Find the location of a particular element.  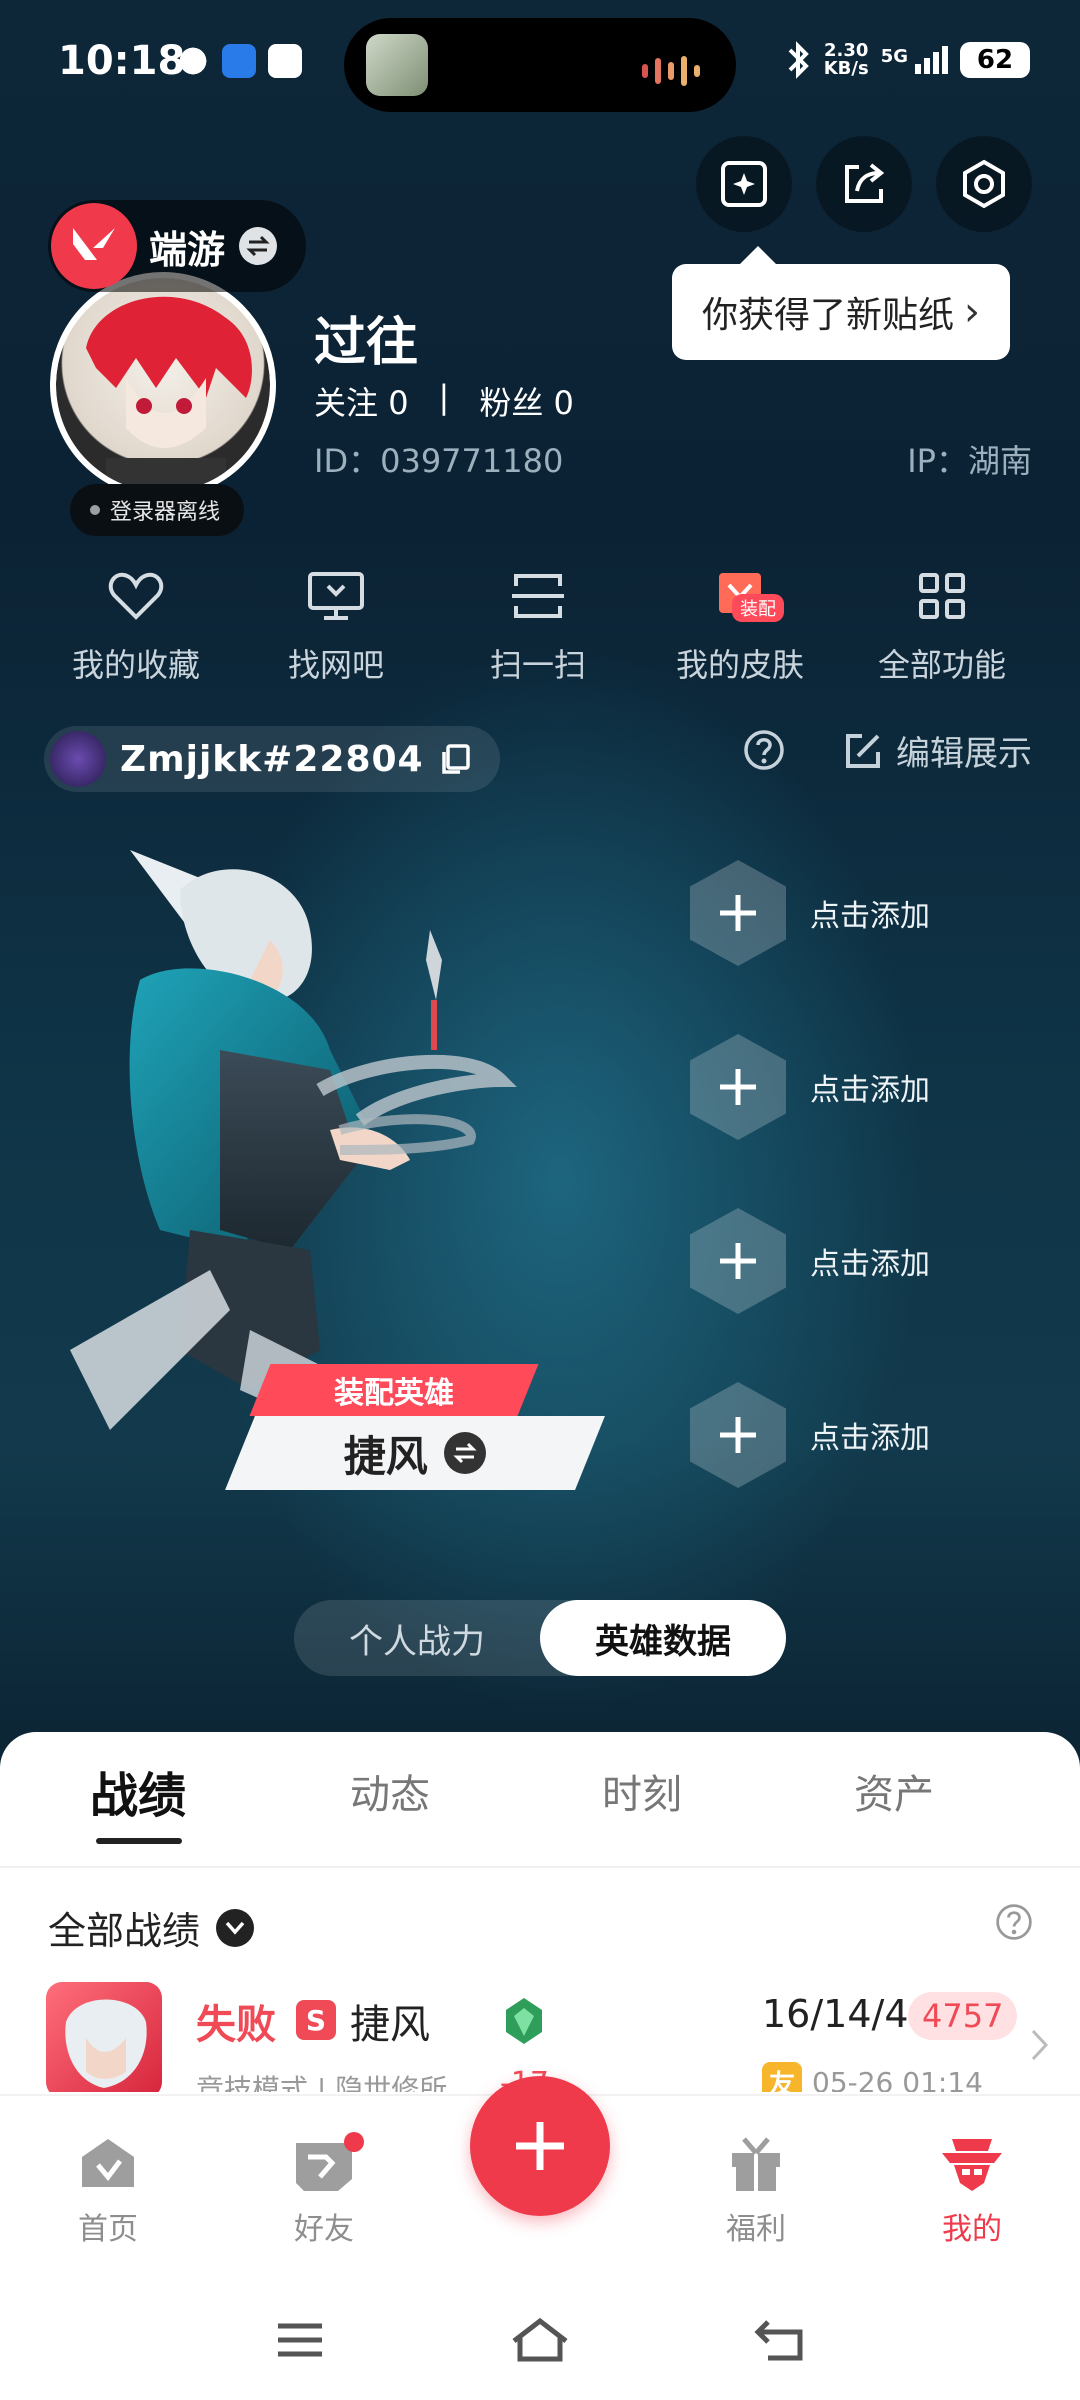

tab-records: 战绩 is located at coordinates (138, 1791).